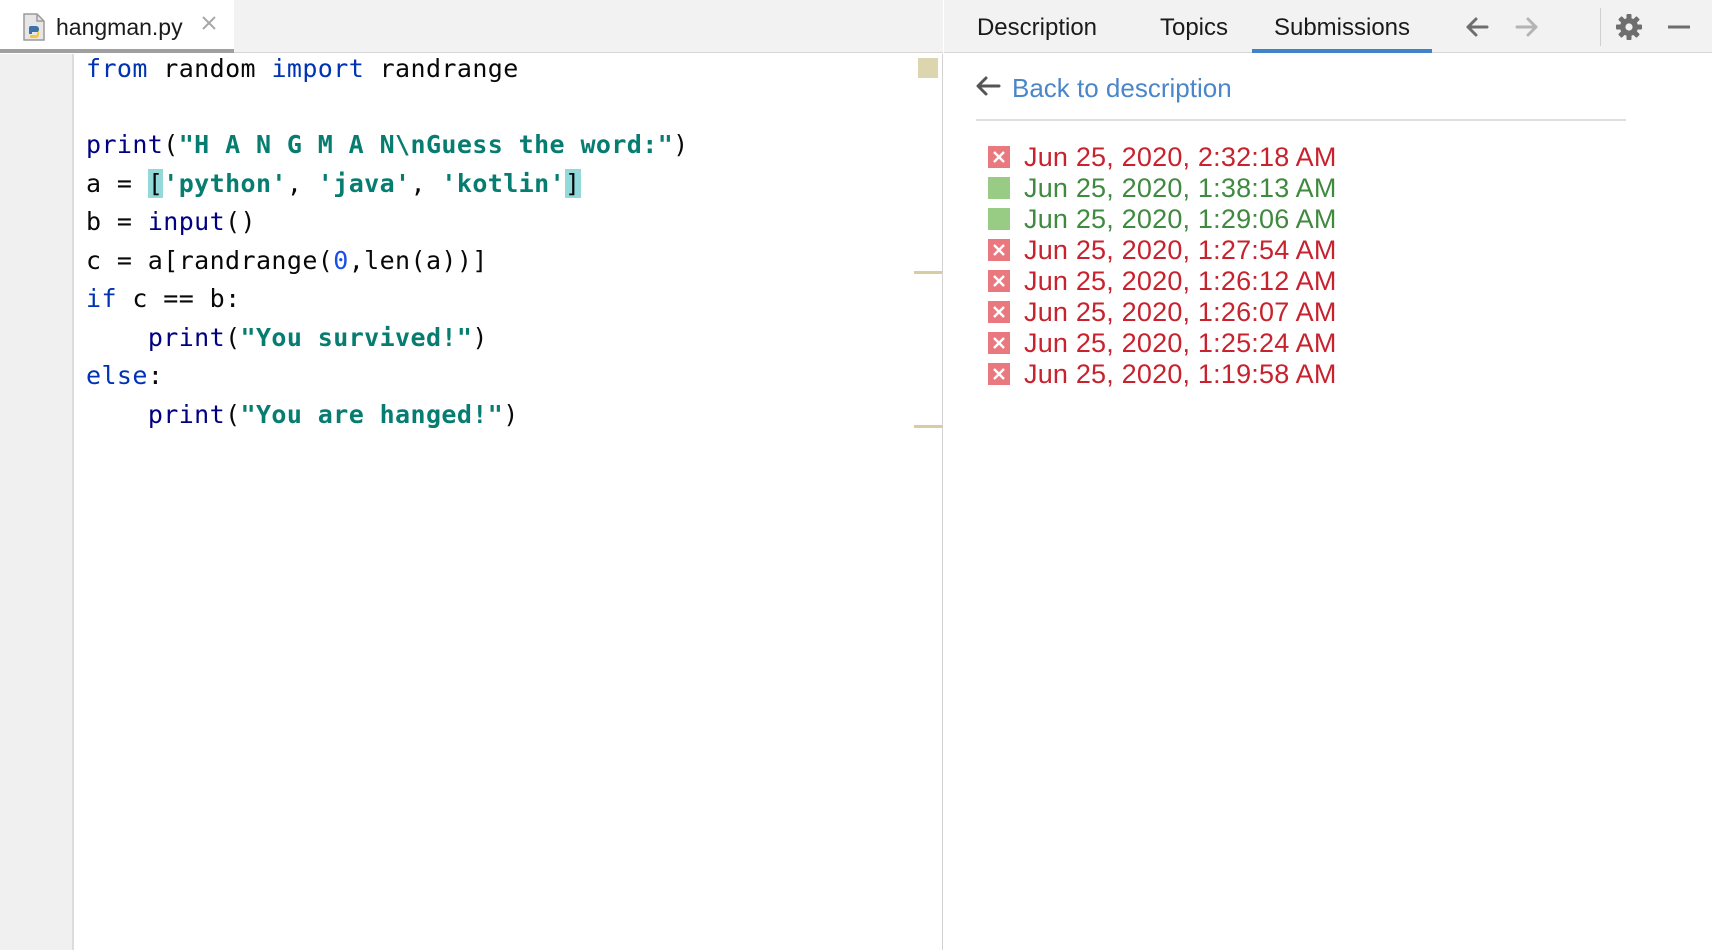 The image size is (1712, 950). I want to click on code-token: input, so click(186, 221).